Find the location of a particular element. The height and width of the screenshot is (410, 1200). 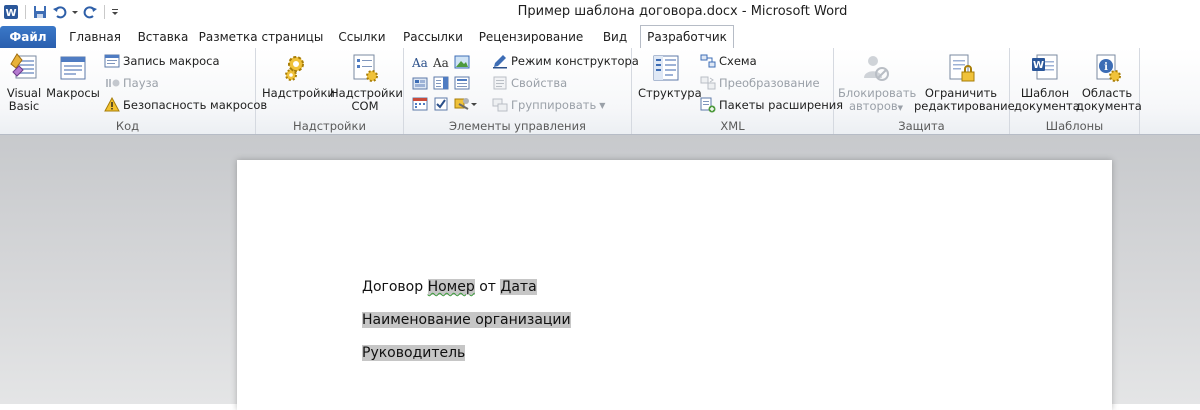

picture-control-icon is located at coordinates (462, 62).